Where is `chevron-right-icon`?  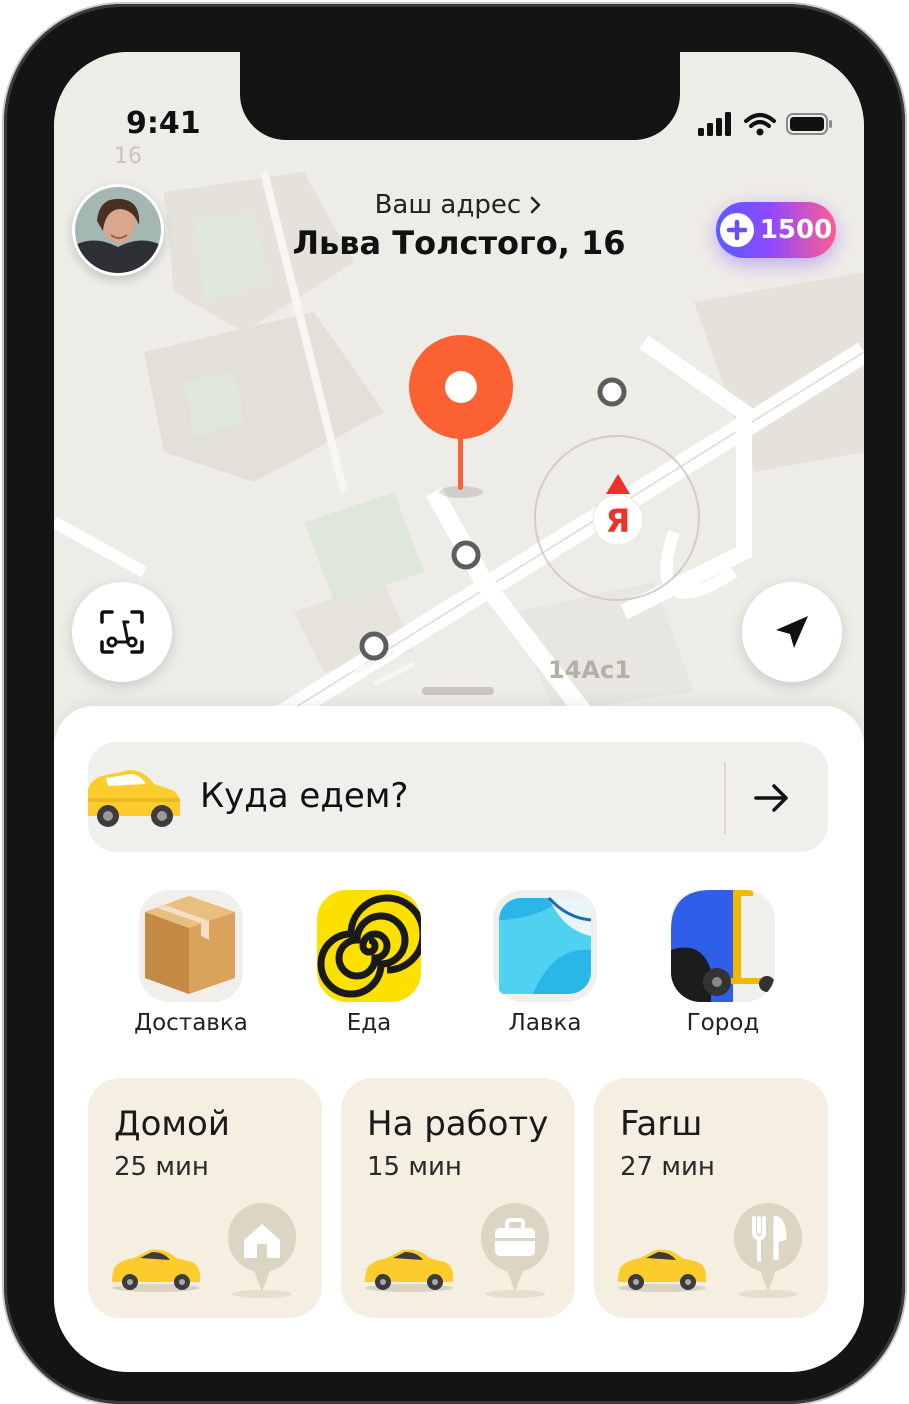 chevron-right-icon is located at coordinates (536, 205).